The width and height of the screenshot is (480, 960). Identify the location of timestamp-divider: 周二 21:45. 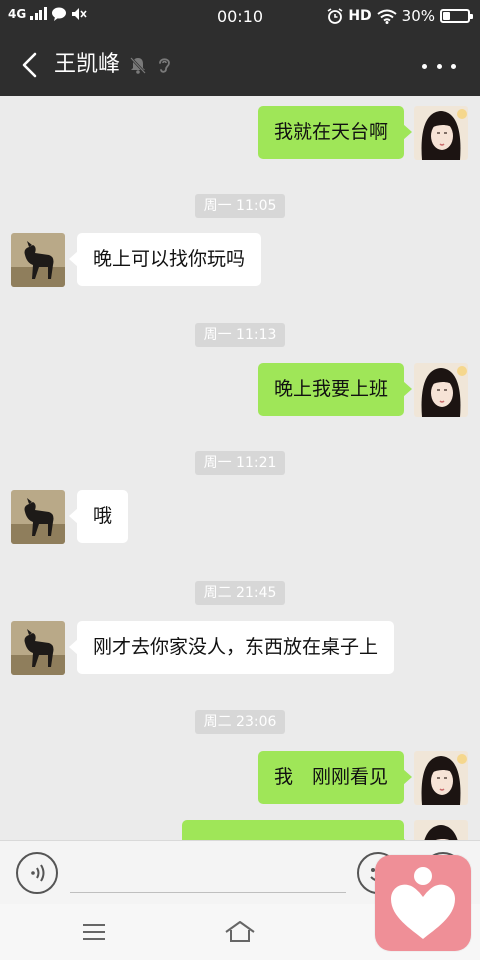
(240, 593).